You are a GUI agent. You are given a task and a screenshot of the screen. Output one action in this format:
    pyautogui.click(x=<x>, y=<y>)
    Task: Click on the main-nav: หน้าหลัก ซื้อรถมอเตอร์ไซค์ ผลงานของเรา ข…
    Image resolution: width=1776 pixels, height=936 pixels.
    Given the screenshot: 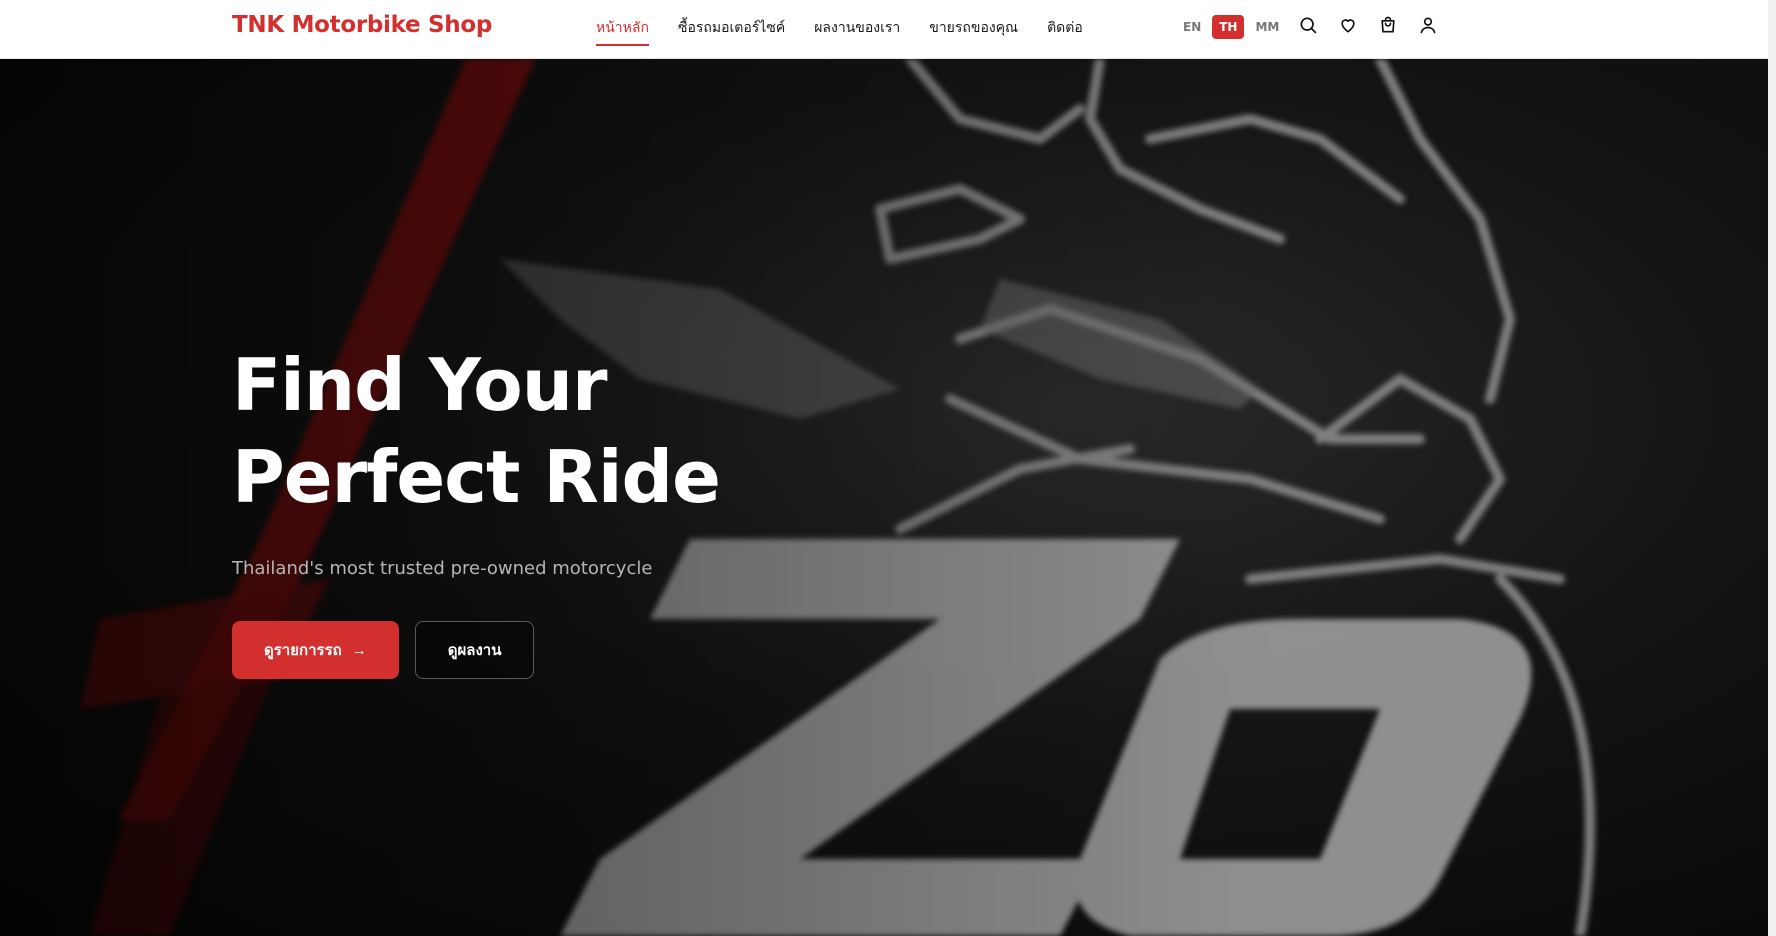 What is the action you would take?
    pyautogui.click(x=839, y=29)
    